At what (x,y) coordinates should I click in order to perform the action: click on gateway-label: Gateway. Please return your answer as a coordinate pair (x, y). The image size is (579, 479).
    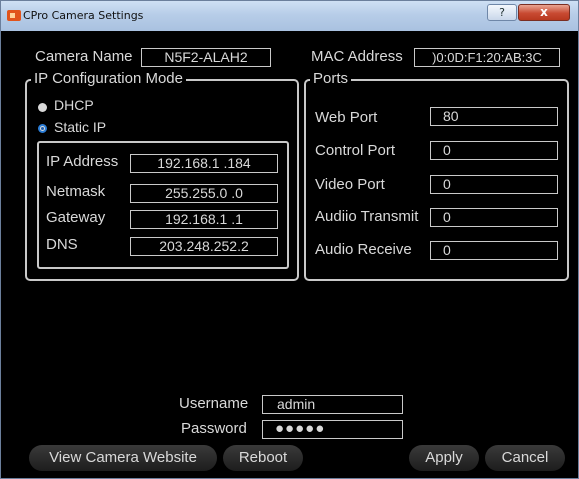
    Looking at the image, I should click on (76, 217).